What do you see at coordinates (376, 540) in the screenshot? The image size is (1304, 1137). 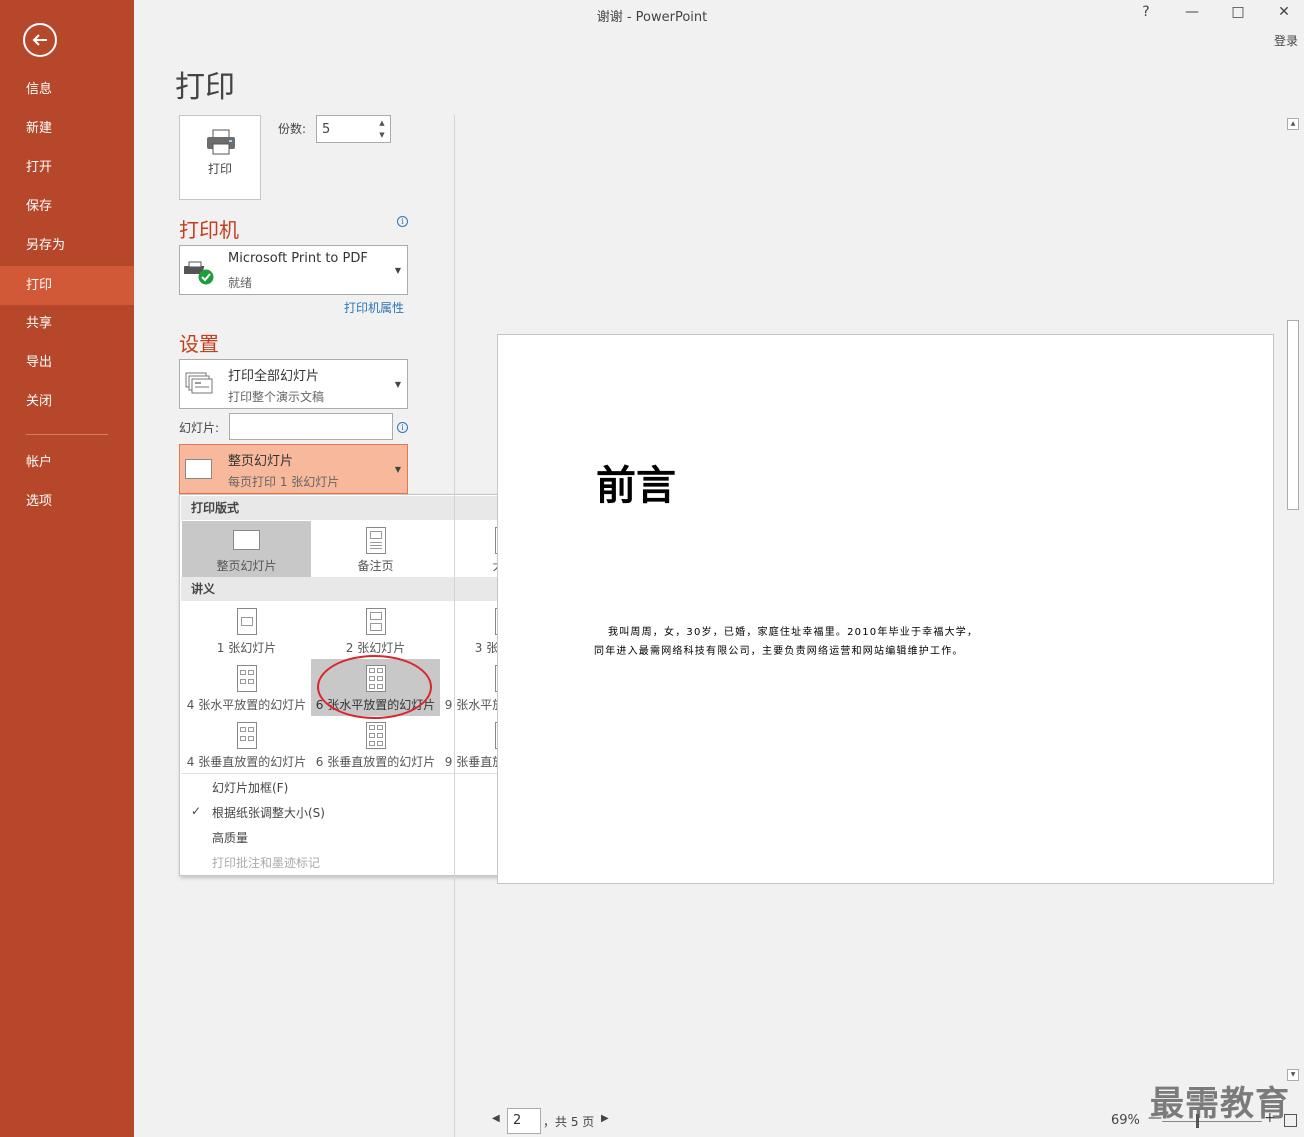 I see `notes-page-icon` at bounding box center [376, 540].